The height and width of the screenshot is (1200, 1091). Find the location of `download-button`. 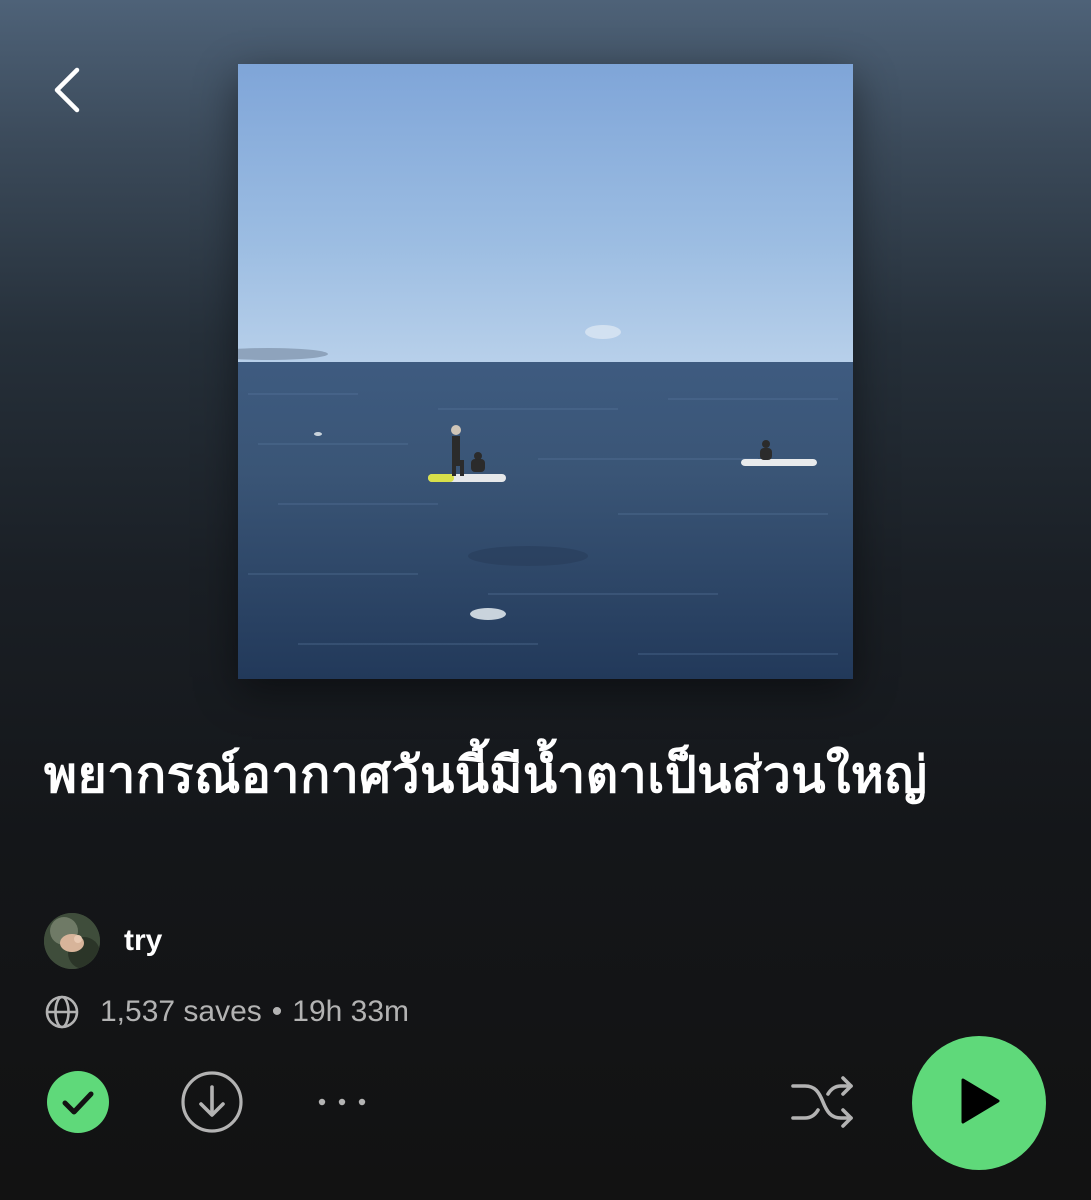

download-button is located at coordinates (212, 1104).